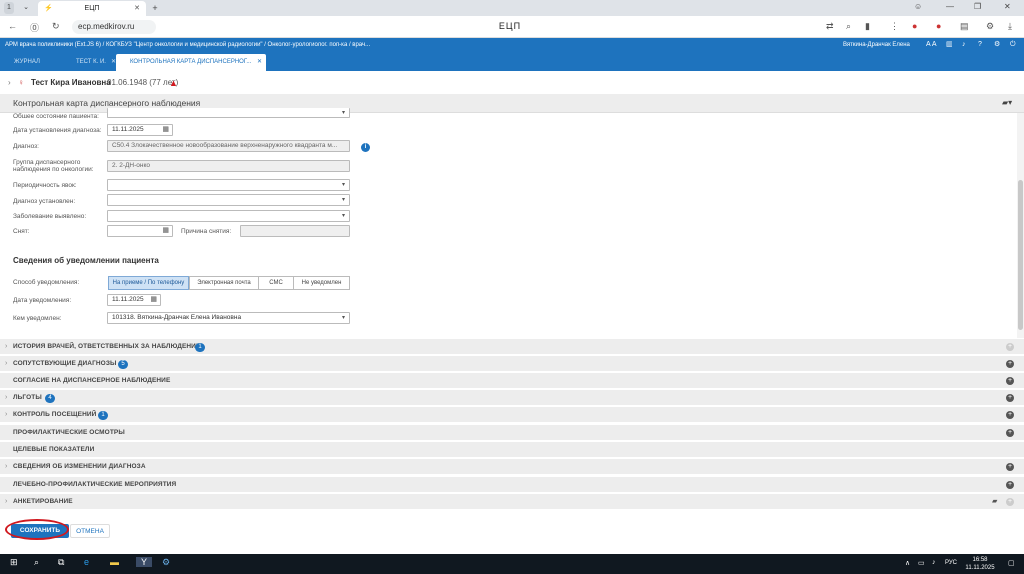 This screenshot has width=1024, height=574. What do you see at coordinates (990, 26) in the screenshot?
I see `settings-icon: ⚙` at bounding box center [990, 26].